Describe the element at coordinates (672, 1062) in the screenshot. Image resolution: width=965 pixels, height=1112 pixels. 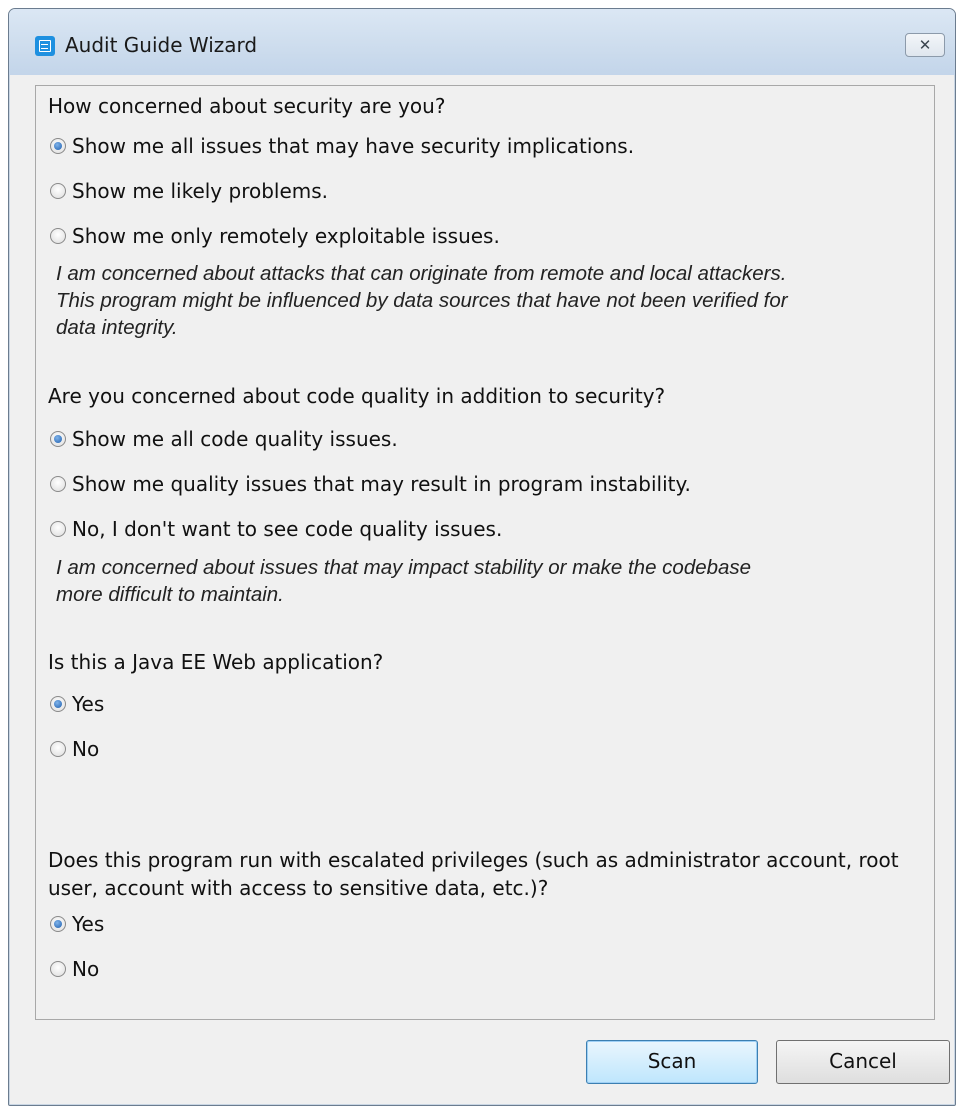
I see `scan-button: Scan` at that location.